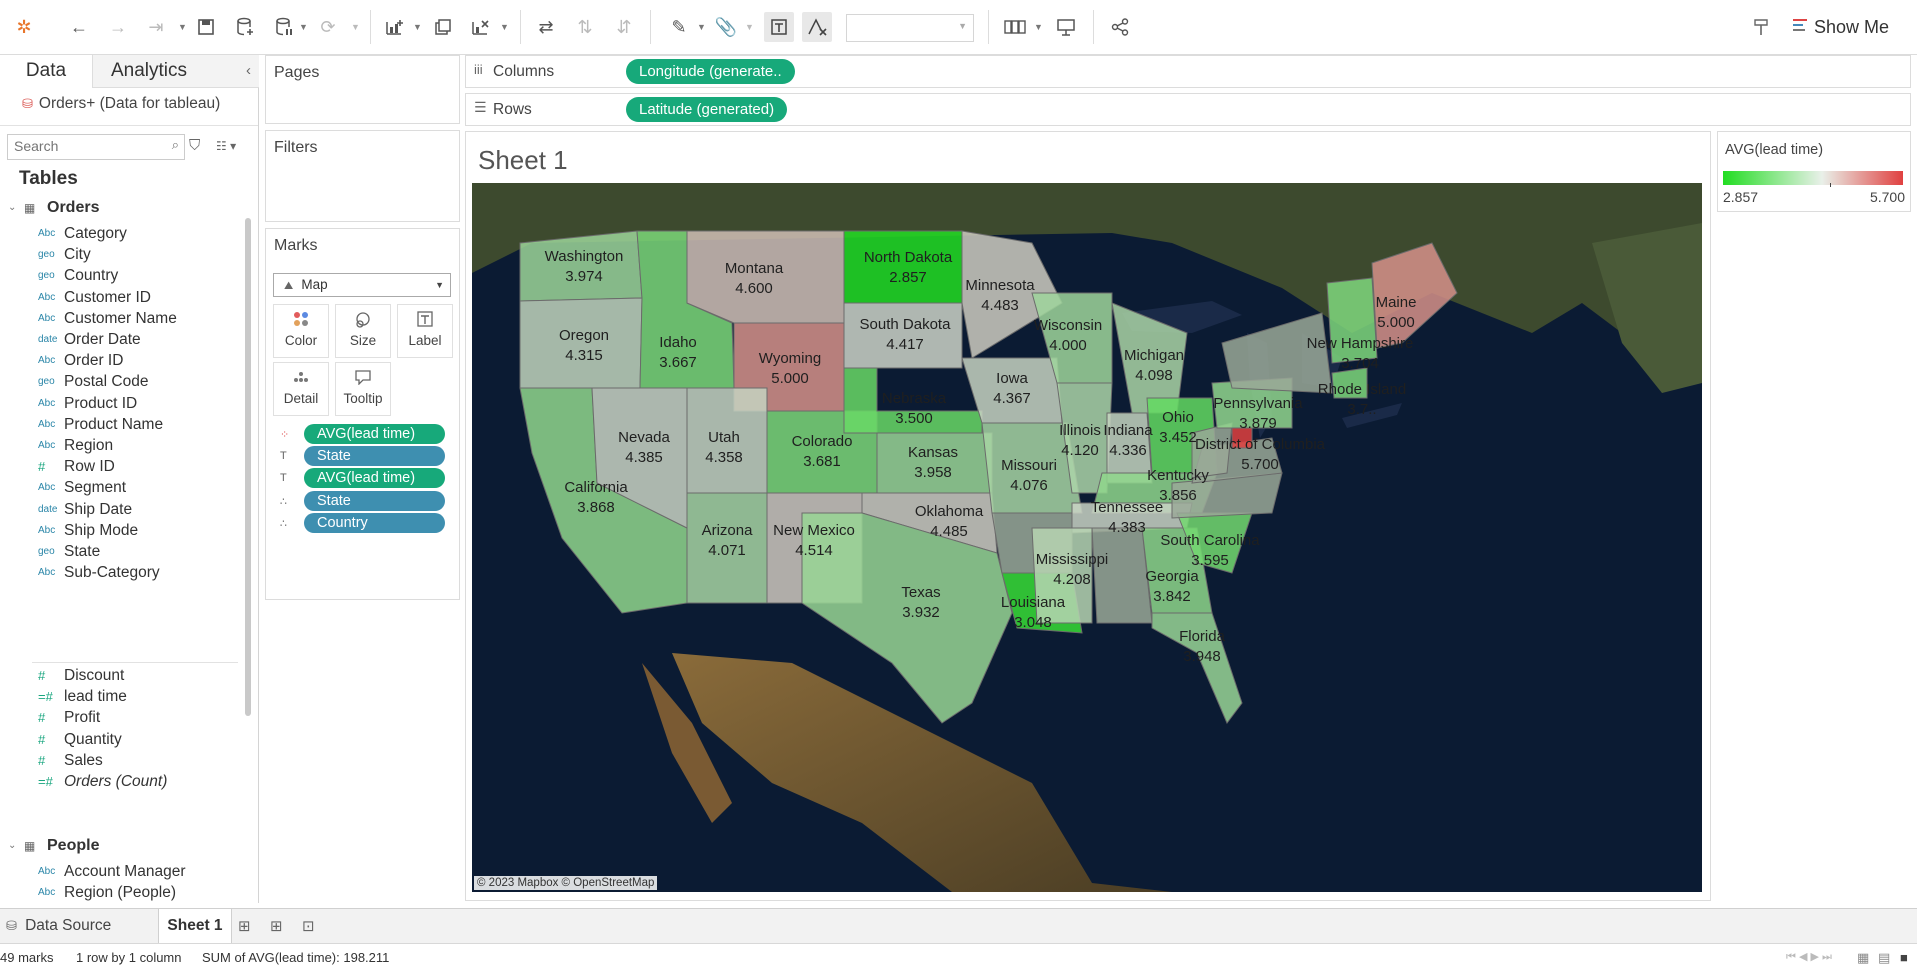 The image size is (1917, 971). Describe the element at coordinates (120, 208) in the screenshot. I see `table-header-orders: ⌄ ▦ Orders` at that location.